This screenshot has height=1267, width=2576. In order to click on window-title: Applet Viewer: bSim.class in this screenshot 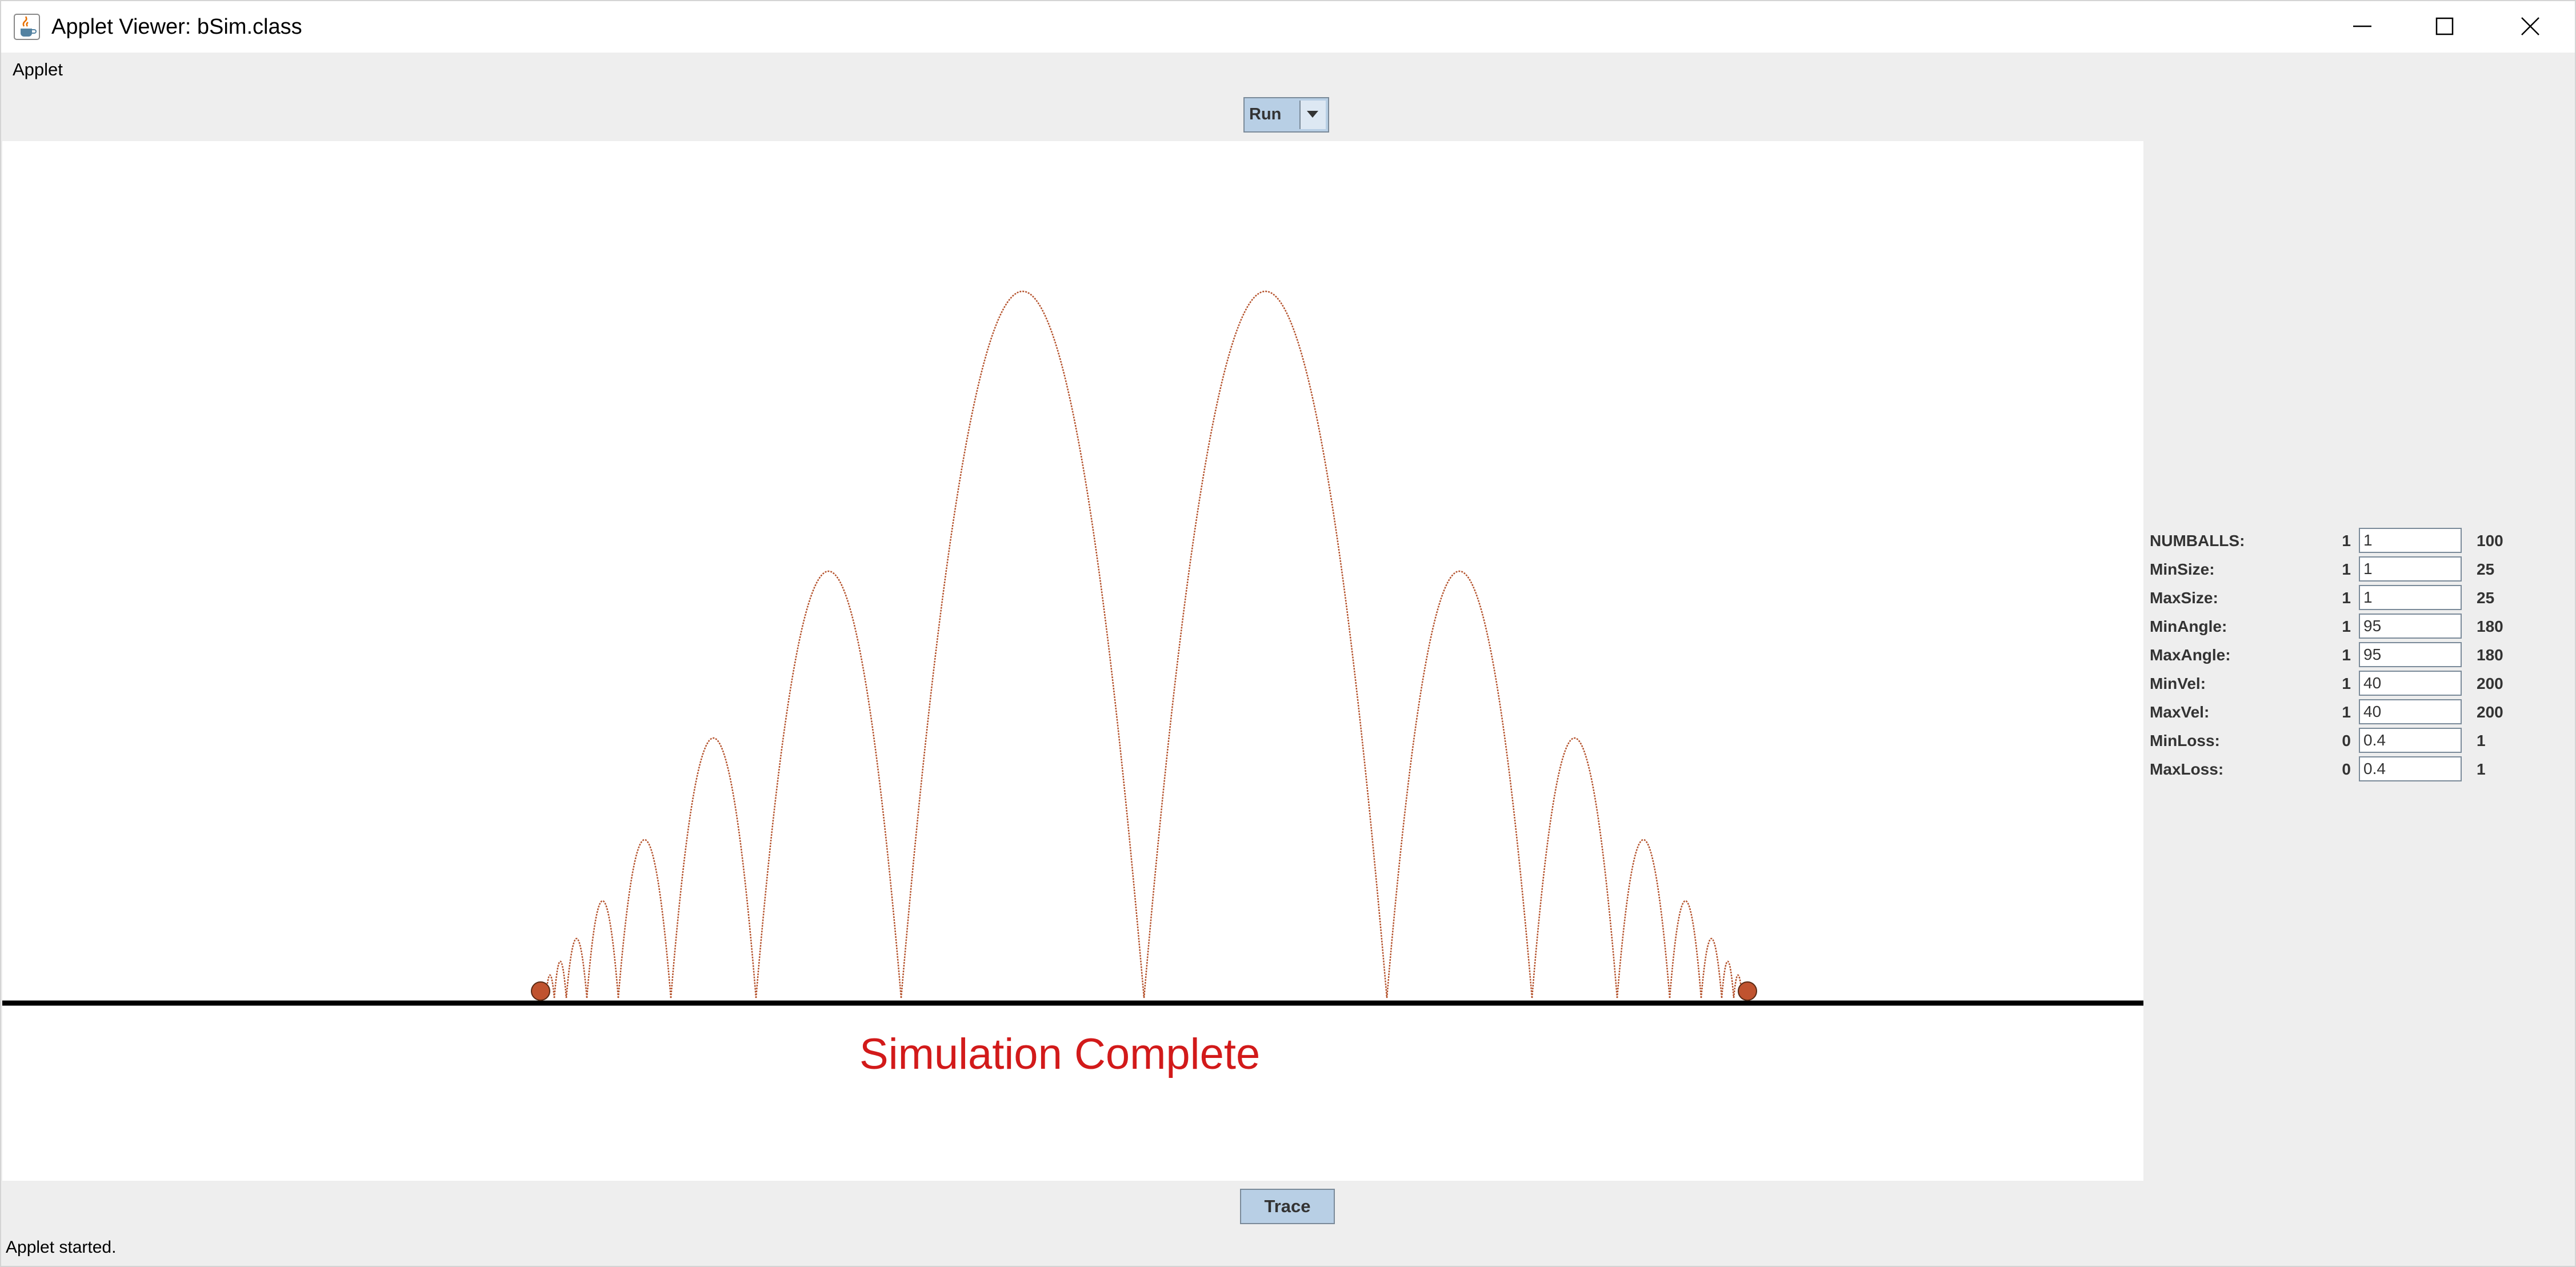, I will do `click(176, 27)`.